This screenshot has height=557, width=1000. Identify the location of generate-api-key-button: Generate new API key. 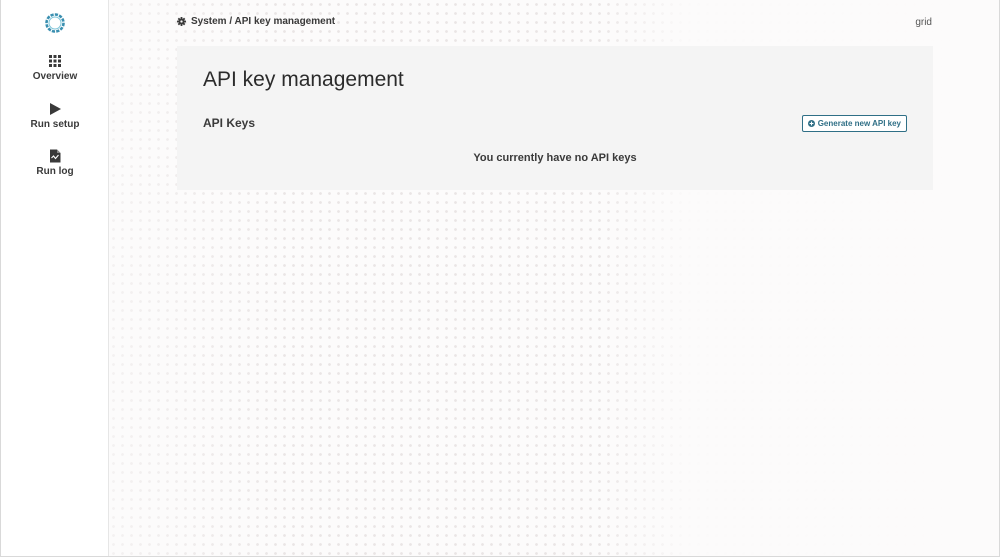
(854, 123).